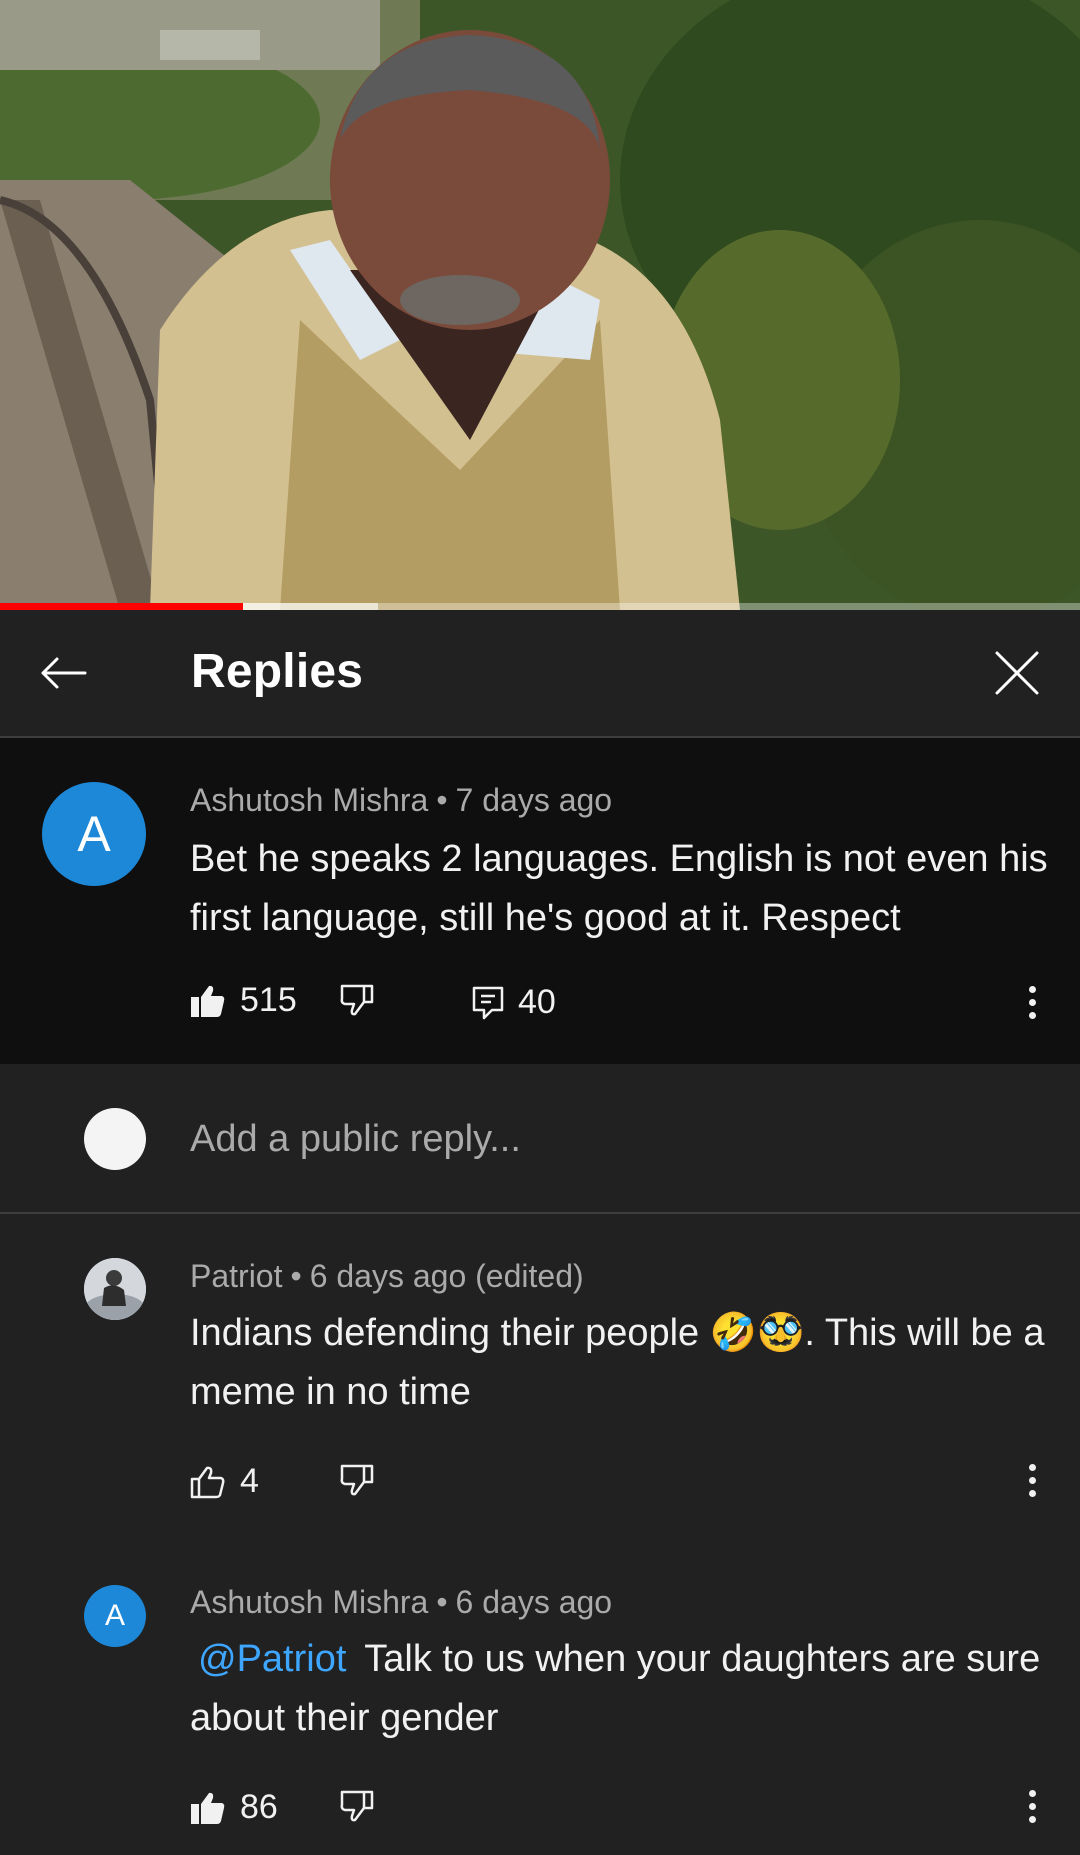 The height and width of the screenshot is (1855, 1080). I want to click on avatar, so click(115, 1289).